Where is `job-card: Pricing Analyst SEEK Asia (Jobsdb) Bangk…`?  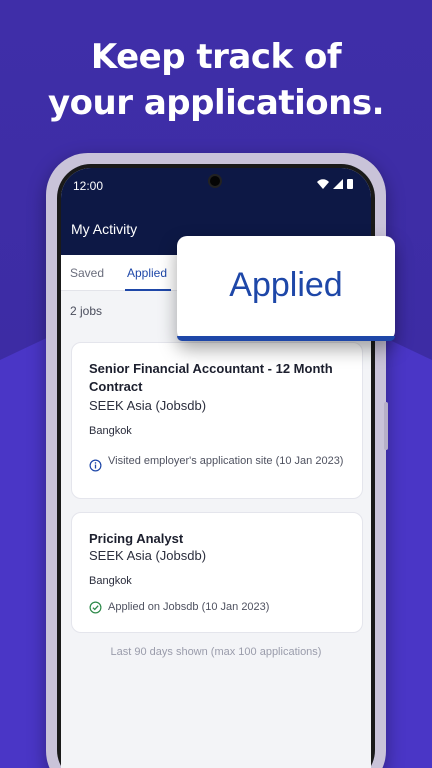
job-card: Pricing Analyst SEEK Asia (Jobsdb) Bangk… is located at coordinates (217, 572).